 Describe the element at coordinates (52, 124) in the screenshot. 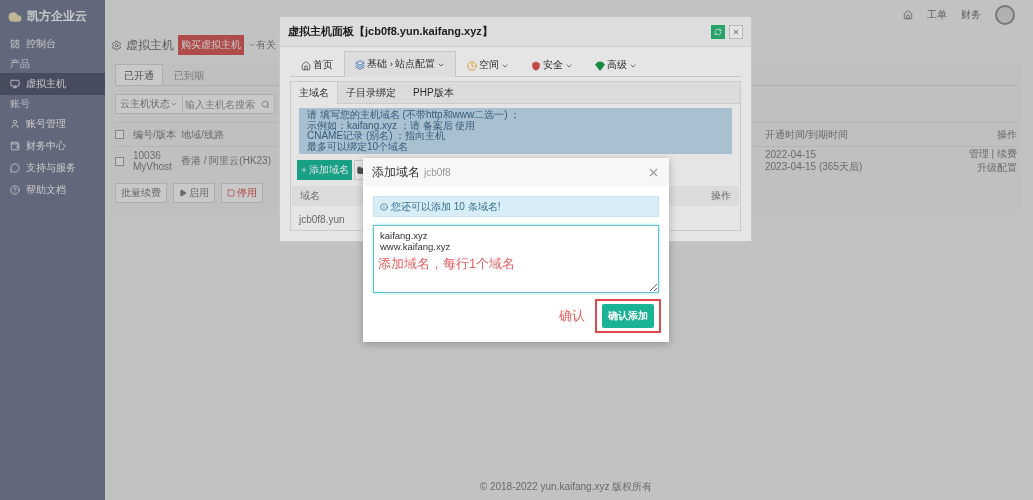

I see `sidebar-item: 账号管理` at that location.